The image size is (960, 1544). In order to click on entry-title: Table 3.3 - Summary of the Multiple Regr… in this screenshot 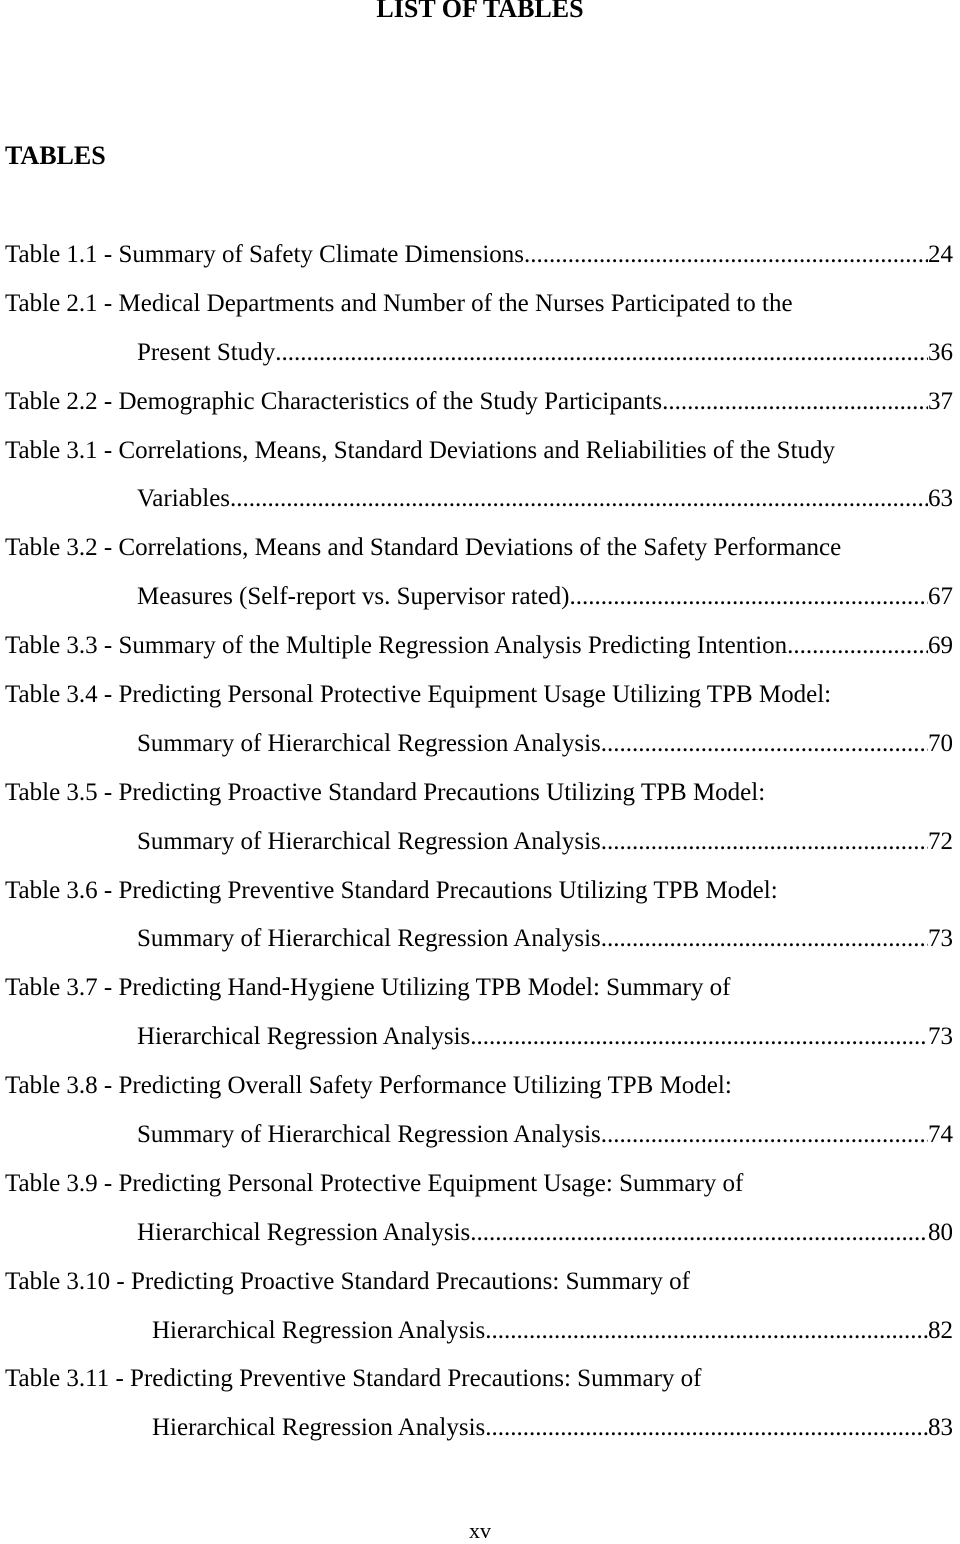, I will do `click(396, 646)`.